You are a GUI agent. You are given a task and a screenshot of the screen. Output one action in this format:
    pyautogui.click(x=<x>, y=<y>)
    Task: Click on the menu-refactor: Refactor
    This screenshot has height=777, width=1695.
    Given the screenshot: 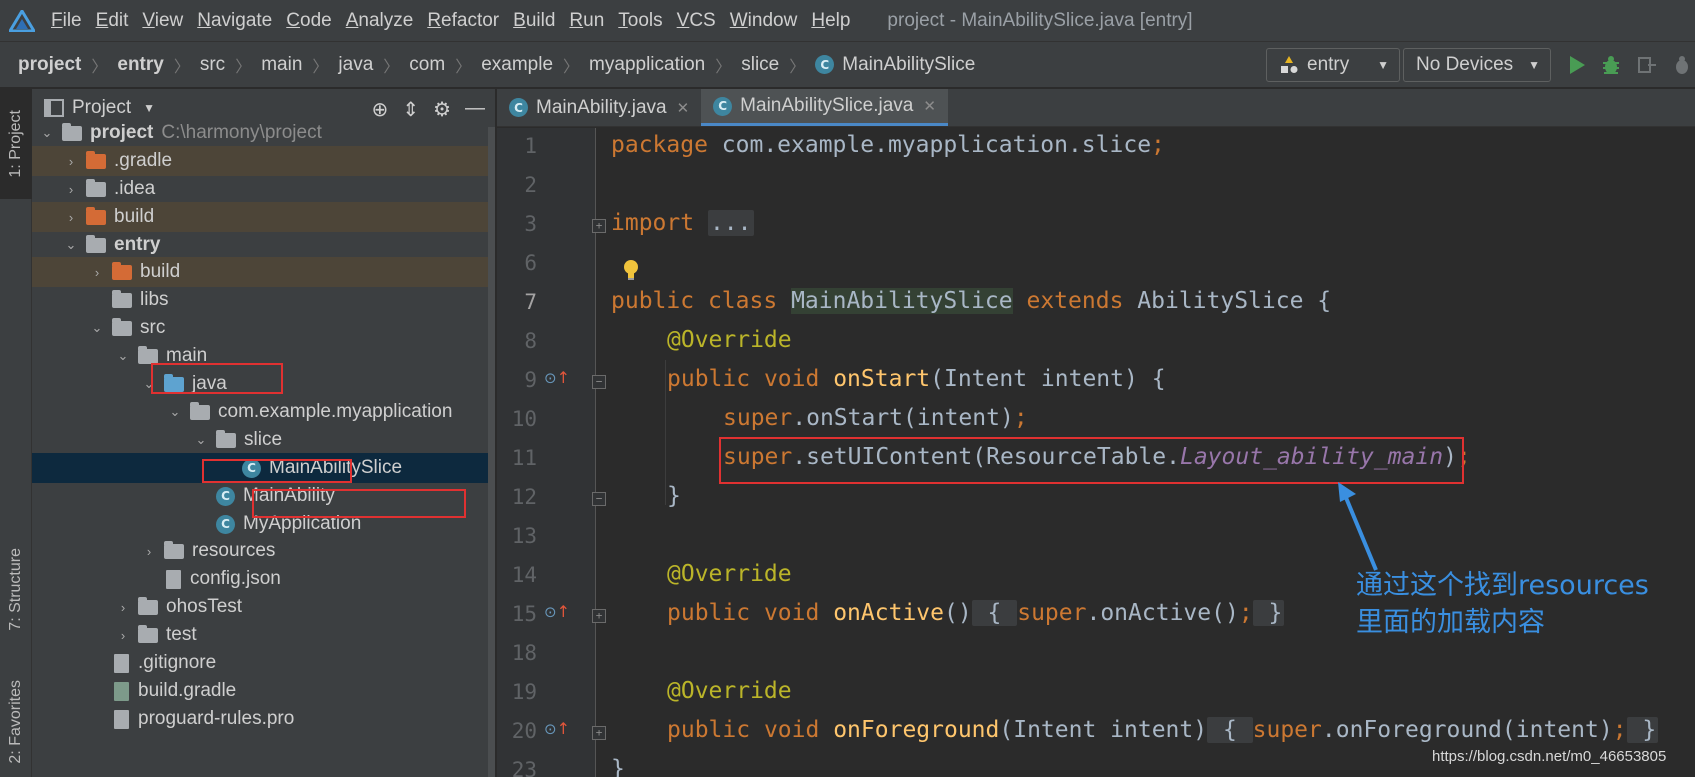 What is the action you would take?
    pyautogui.click(x=463, y=21)
    